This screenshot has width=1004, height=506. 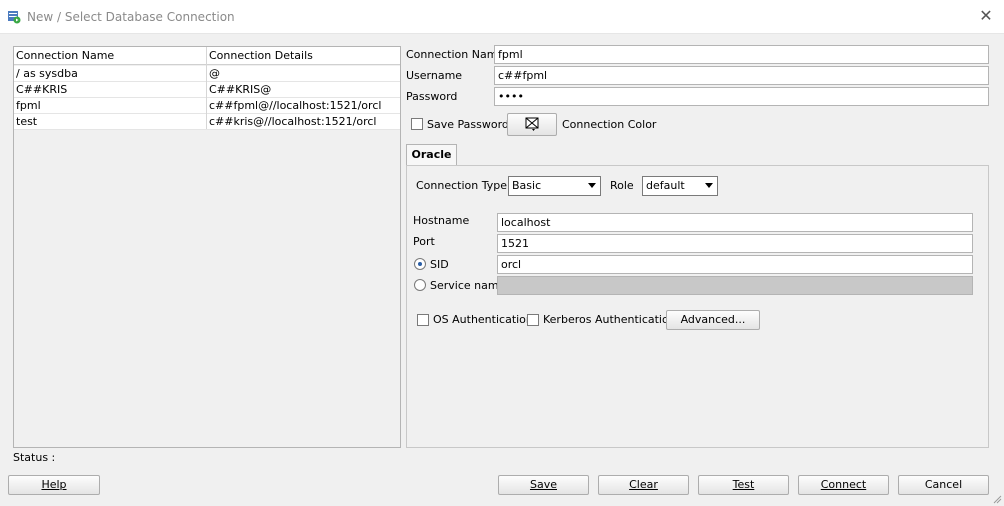 I want to click on connection-name-field: fpml, so click(x=741, y=54).